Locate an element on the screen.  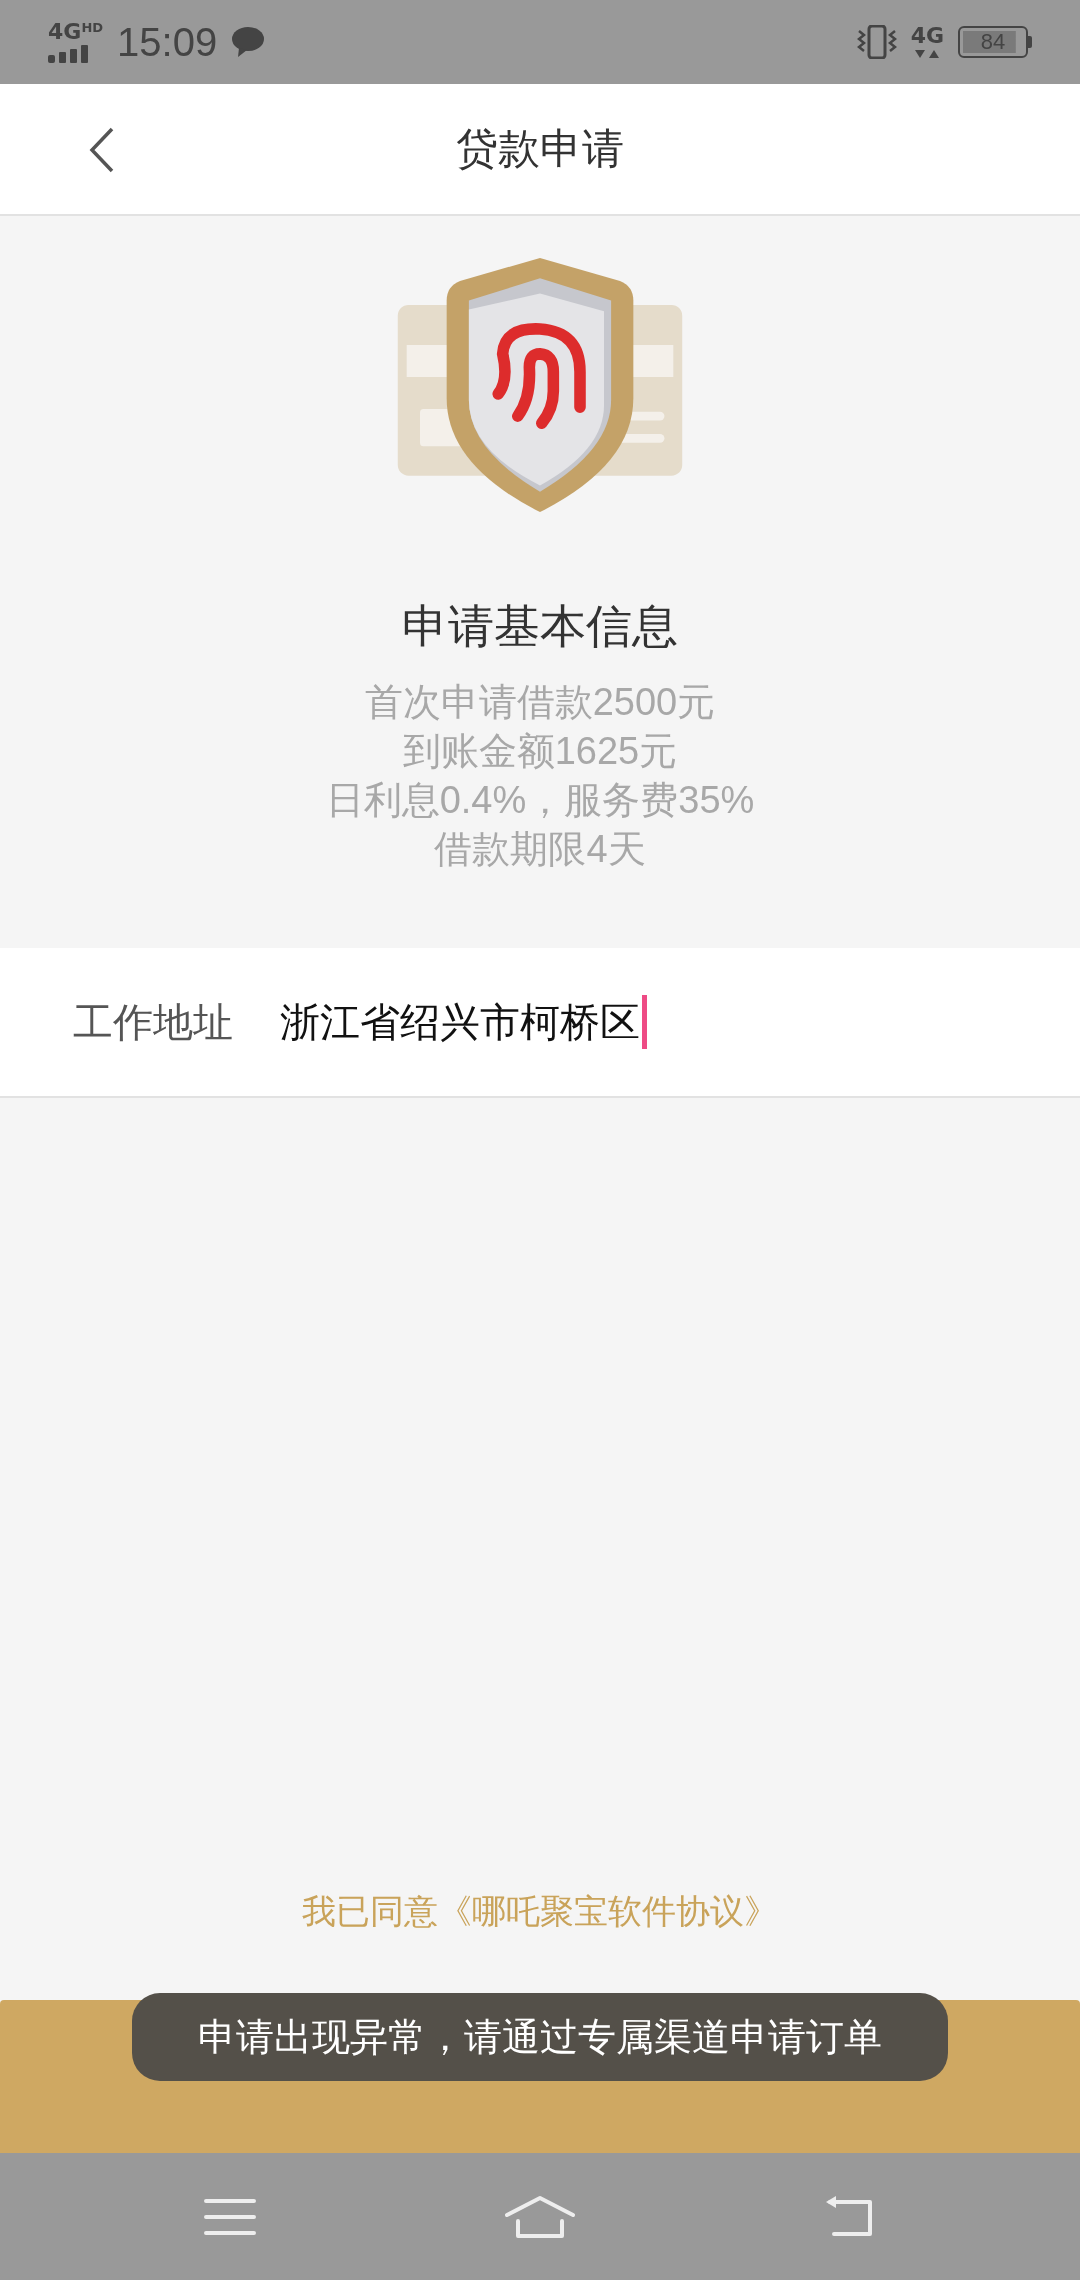
loan-info-line: 首次申请借款2500元 is located at coordinates (540, 702).